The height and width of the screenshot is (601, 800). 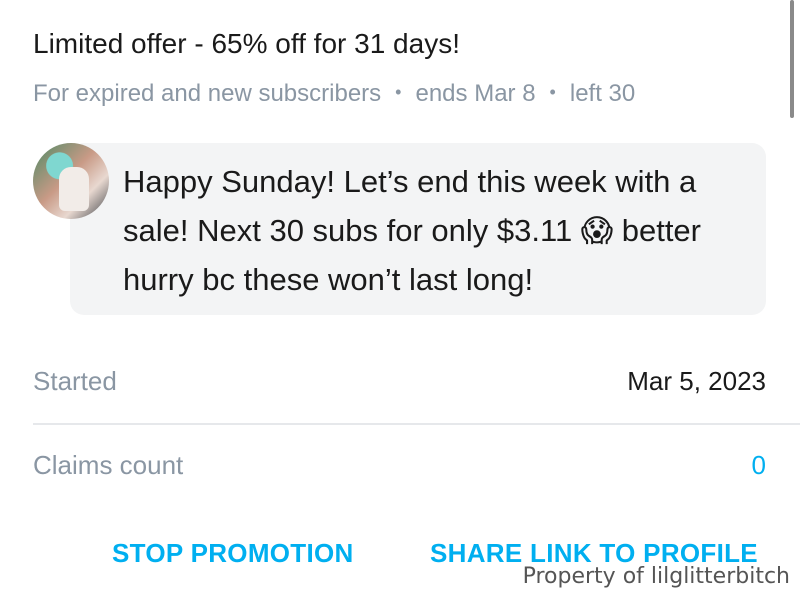 I want to click on avatar, so click(x=71, y=181).